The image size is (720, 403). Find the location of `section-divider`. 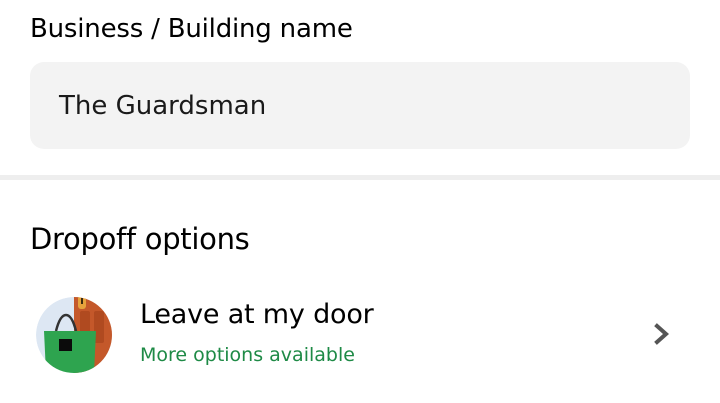

section-divider is located at coordinates (360, 177).